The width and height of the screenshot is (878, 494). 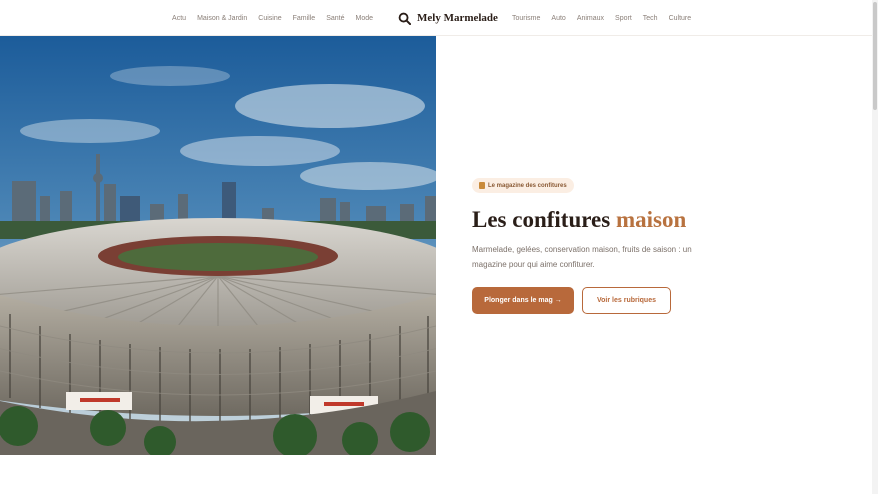 I want to click on jar-icon, so click(x=482, y=185).